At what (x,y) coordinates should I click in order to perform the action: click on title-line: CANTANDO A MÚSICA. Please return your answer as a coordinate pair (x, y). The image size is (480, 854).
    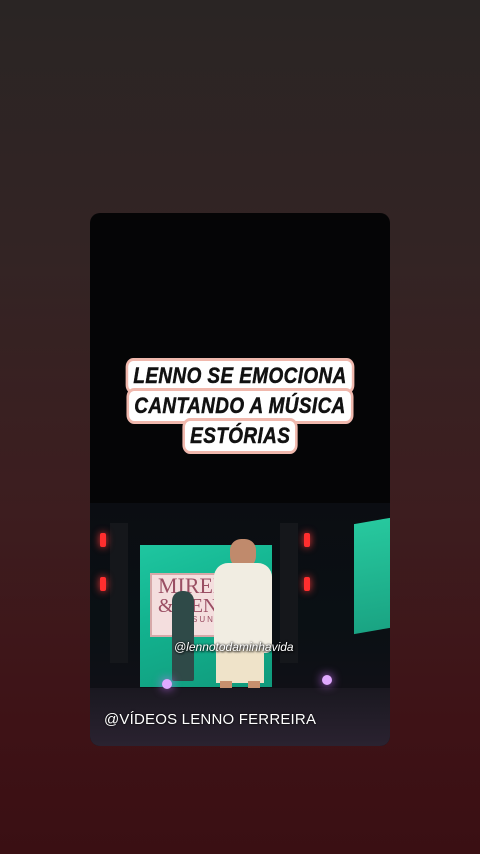
    Looking at the image, I should click on (240, 406).